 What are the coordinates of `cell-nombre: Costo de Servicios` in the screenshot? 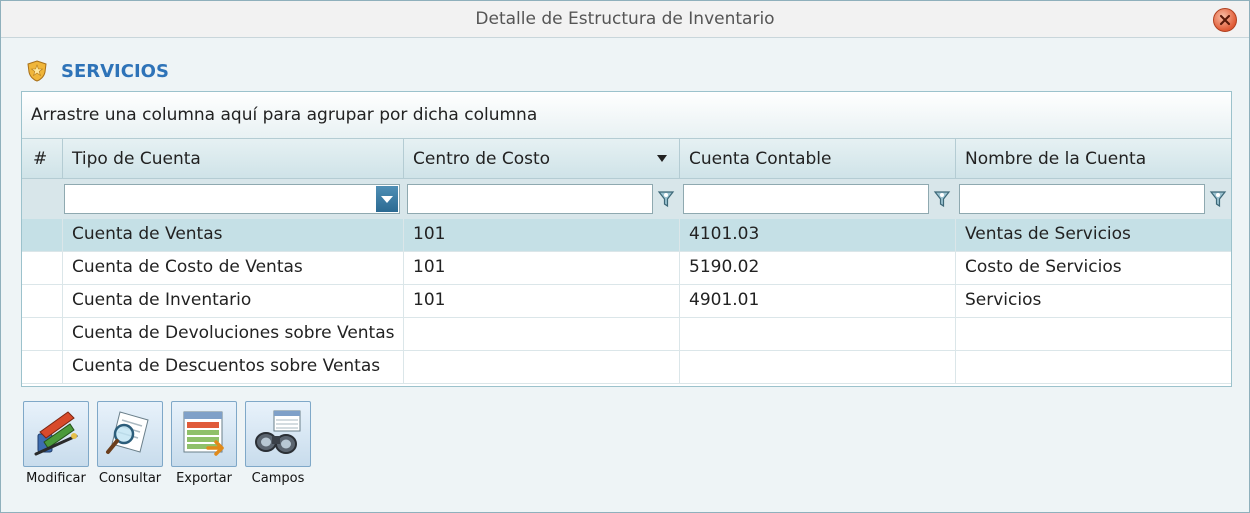 It's located at (1093, 268).